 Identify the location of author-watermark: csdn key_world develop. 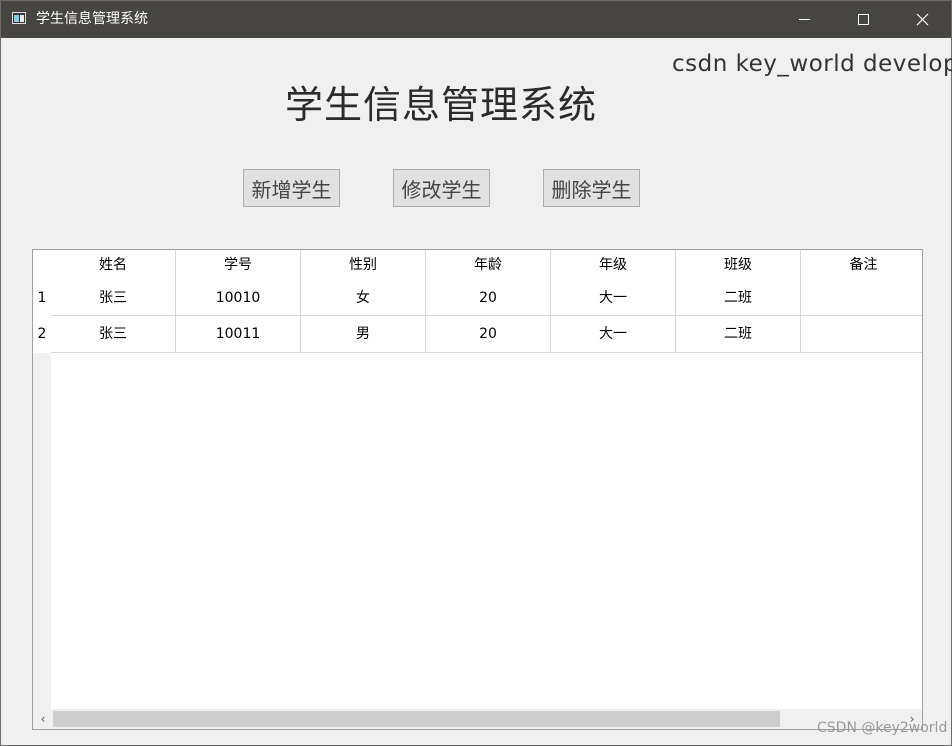
(812, 64).